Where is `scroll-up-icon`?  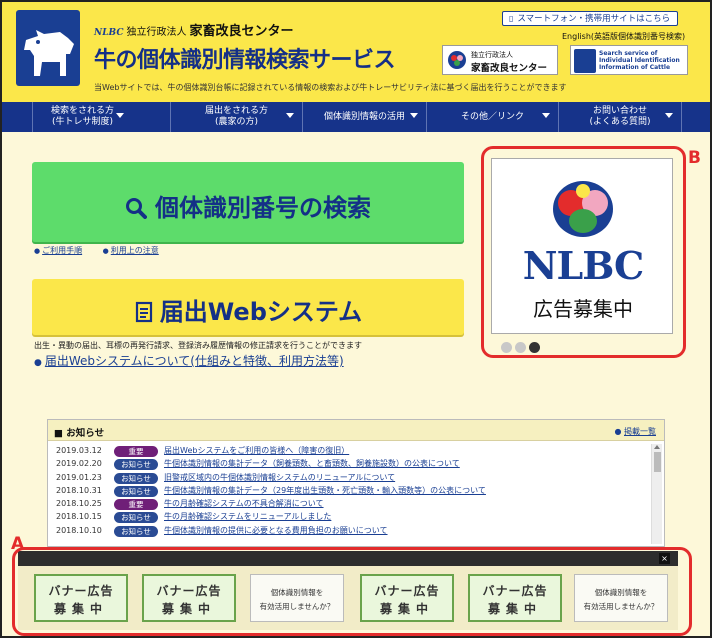 scroll-up-icon is located at coordinates (657, 447).